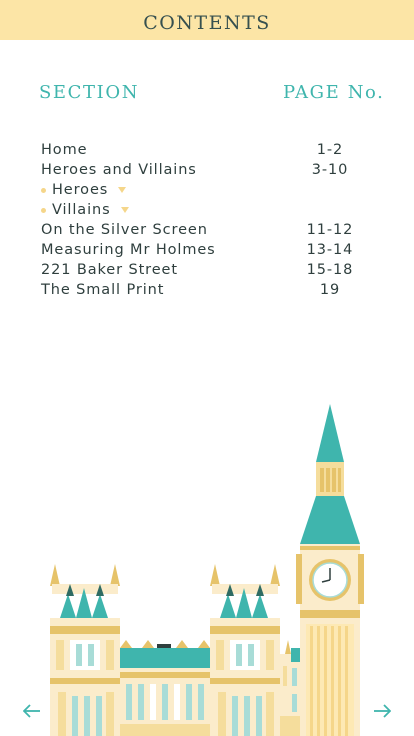 The width and height of the screenshot is (414, 736). I want to click on toc-item-pages: 15-18, so click(330, 270).